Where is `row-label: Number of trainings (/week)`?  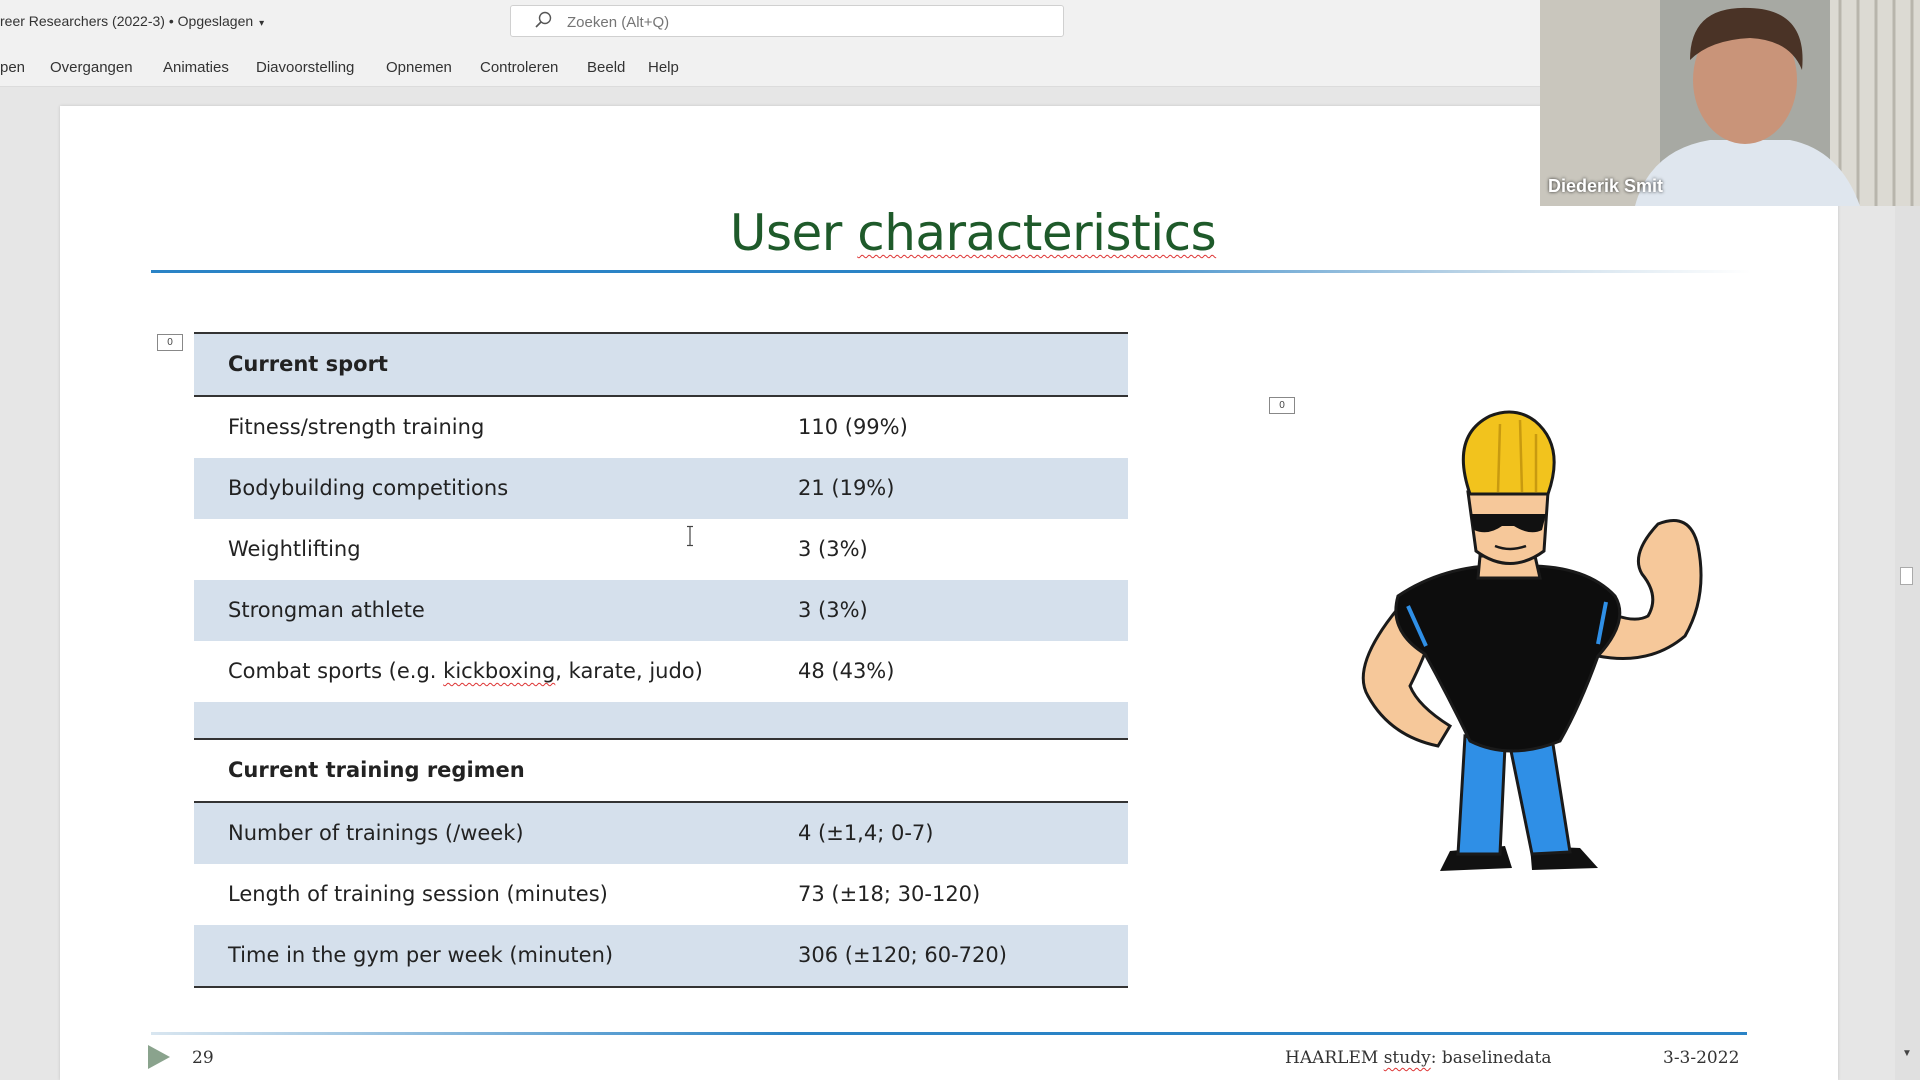
row-label: Number of trainings (/week) is located at coordinates (376, 833).